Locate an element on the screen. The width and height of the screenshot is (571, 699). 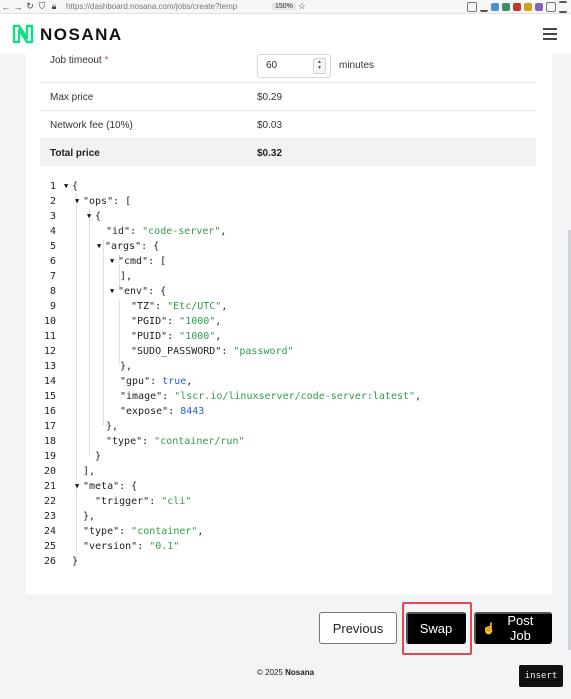
timeout-input: 60 ▲ ▼ is located at coordinates (294, 66).